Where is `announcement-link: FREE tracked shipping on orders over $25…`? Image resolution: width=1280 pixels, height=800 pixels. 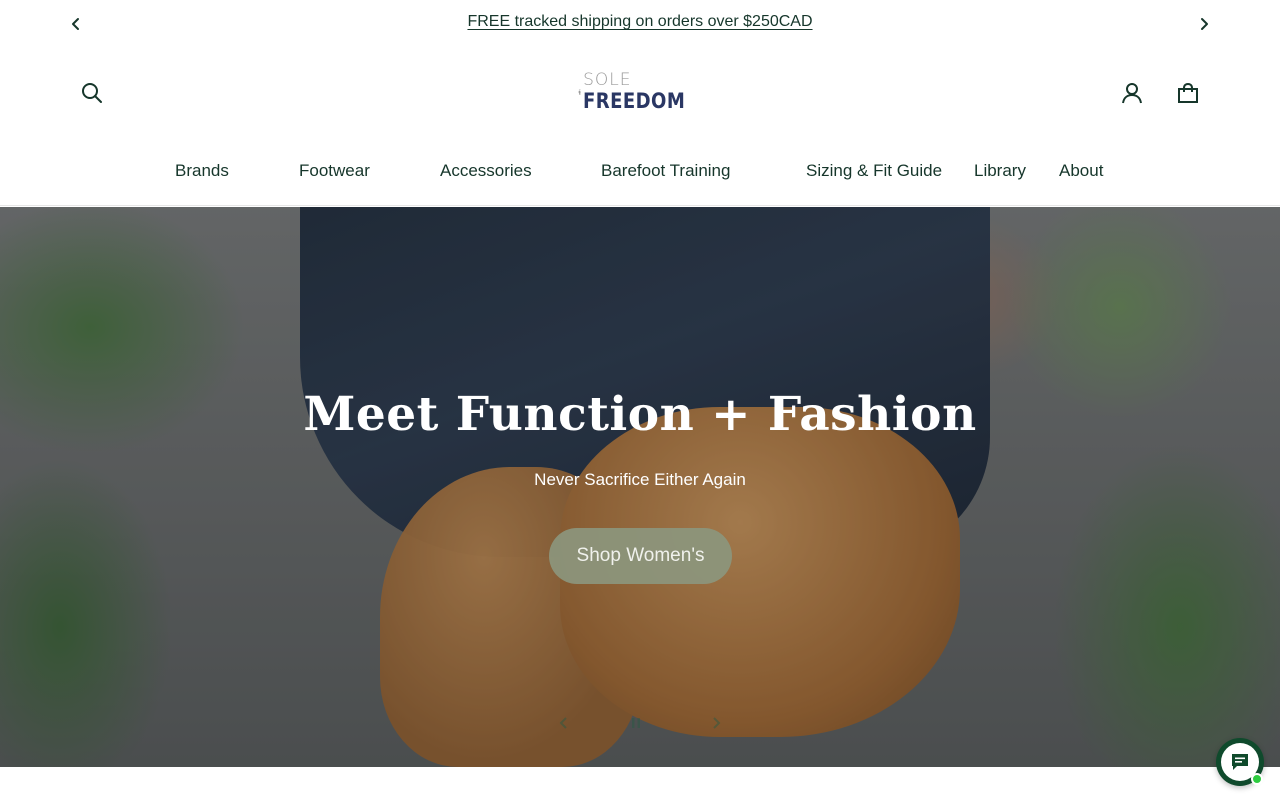
announcement-link: FREE tracked shipping on orders over $25… is located at coordinates (640, 22).